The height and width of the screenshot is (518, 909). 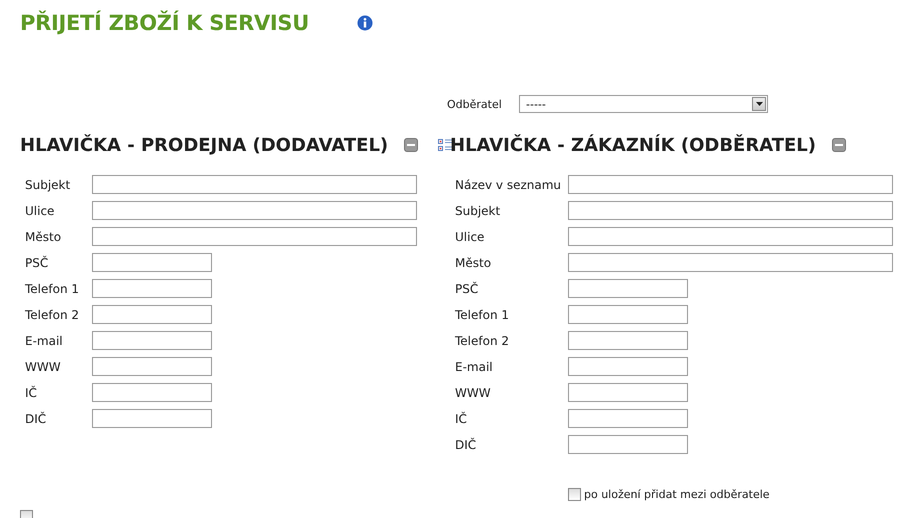 I want to click on section-heading: HLAVIČKA - ZÁKAZNÍK (ODBĚRATEL), so click(x=633, y=145).